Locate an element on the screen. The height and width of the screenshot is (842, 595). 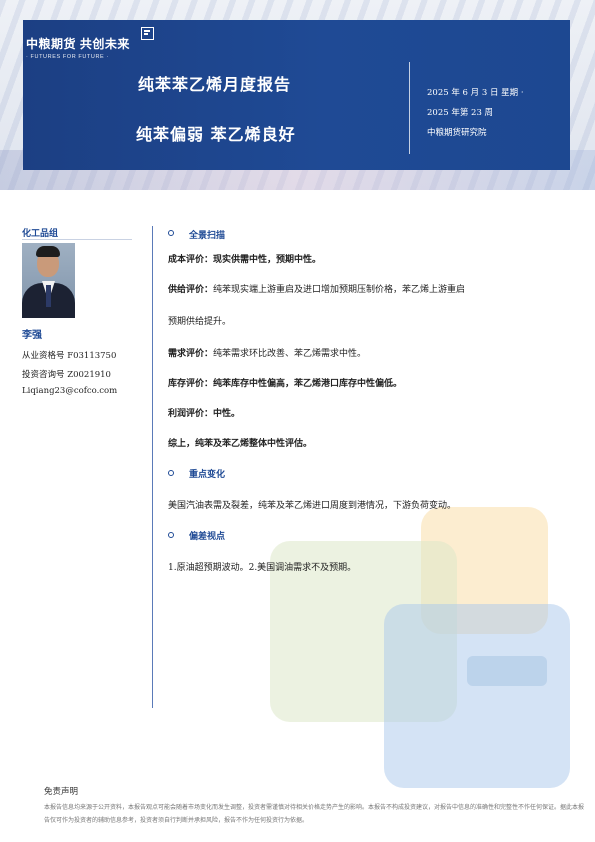
qualification-number: 从业资格号 F03113750 is located at coordinates (69, 356).